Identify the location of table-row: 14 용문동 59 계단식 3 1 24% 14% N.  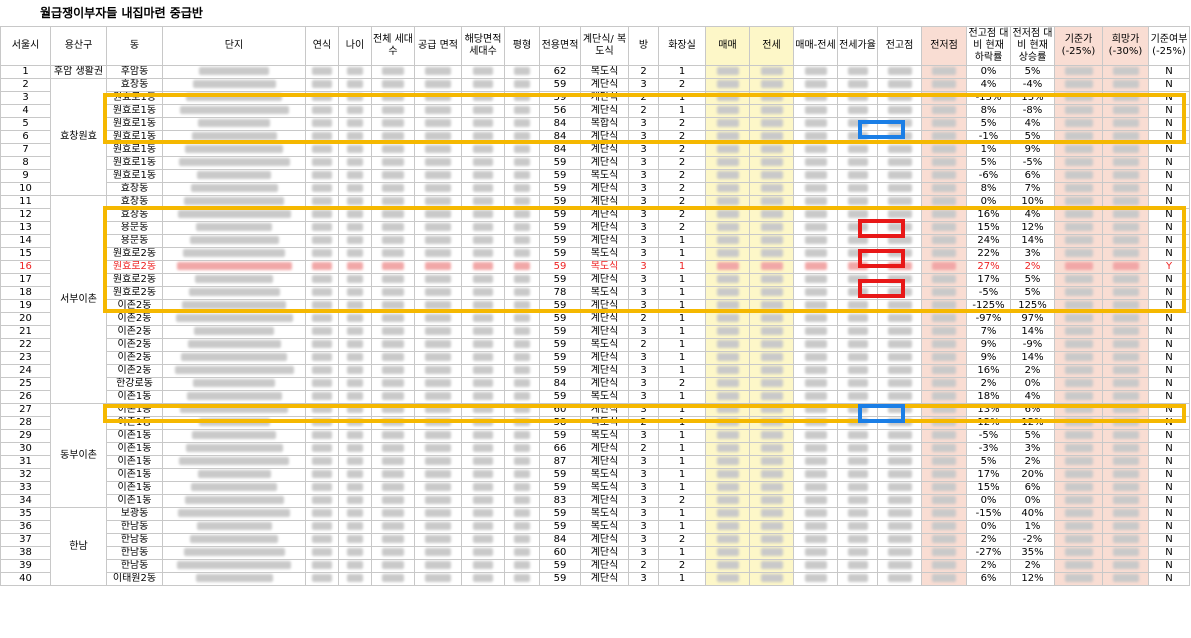
(595, 241).